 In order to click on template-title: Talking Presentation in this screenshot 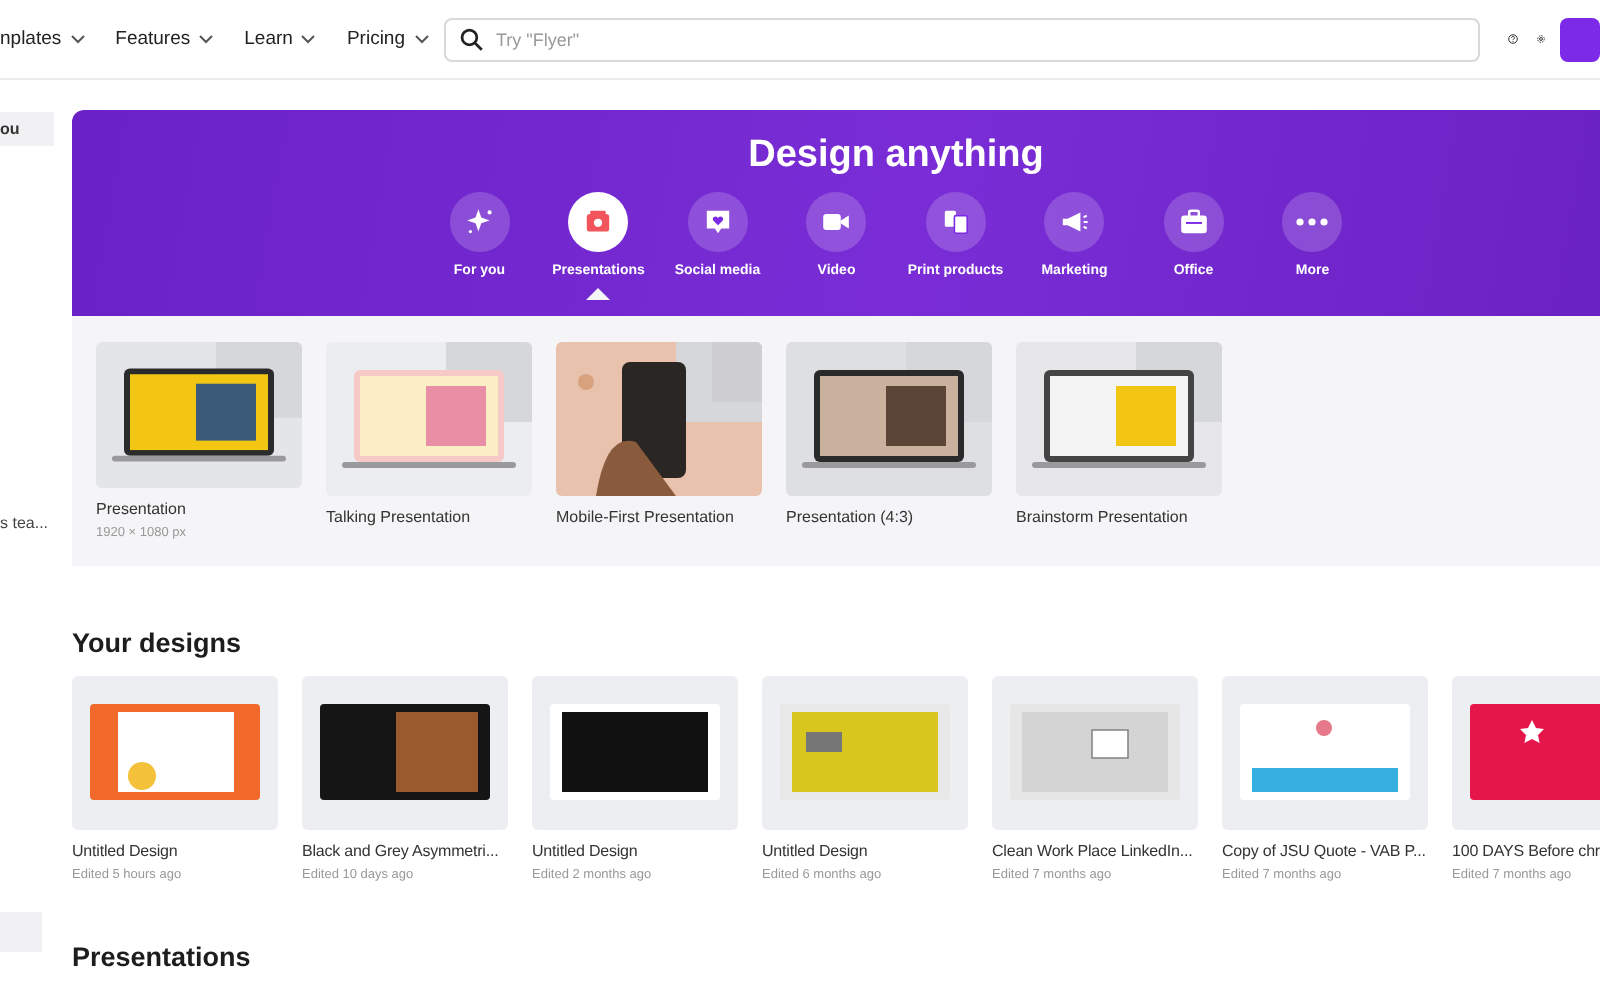, I will do `click(399, 517)`.